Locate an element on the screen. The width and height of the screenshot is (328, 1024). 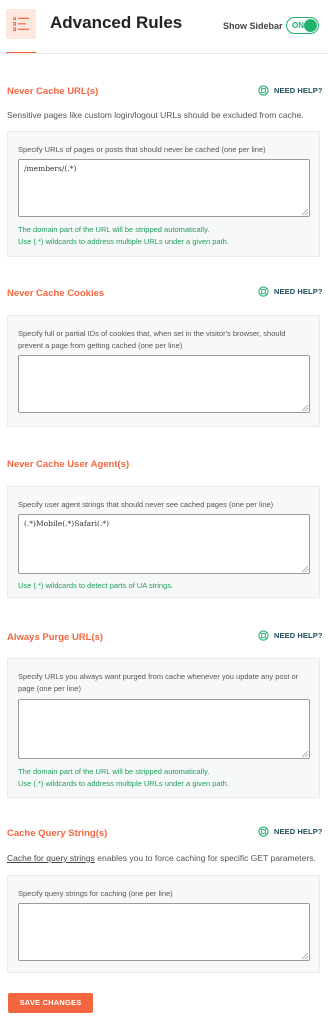
never-cache-urls-value: /members/(.*) is located at coordinates (50, 168).